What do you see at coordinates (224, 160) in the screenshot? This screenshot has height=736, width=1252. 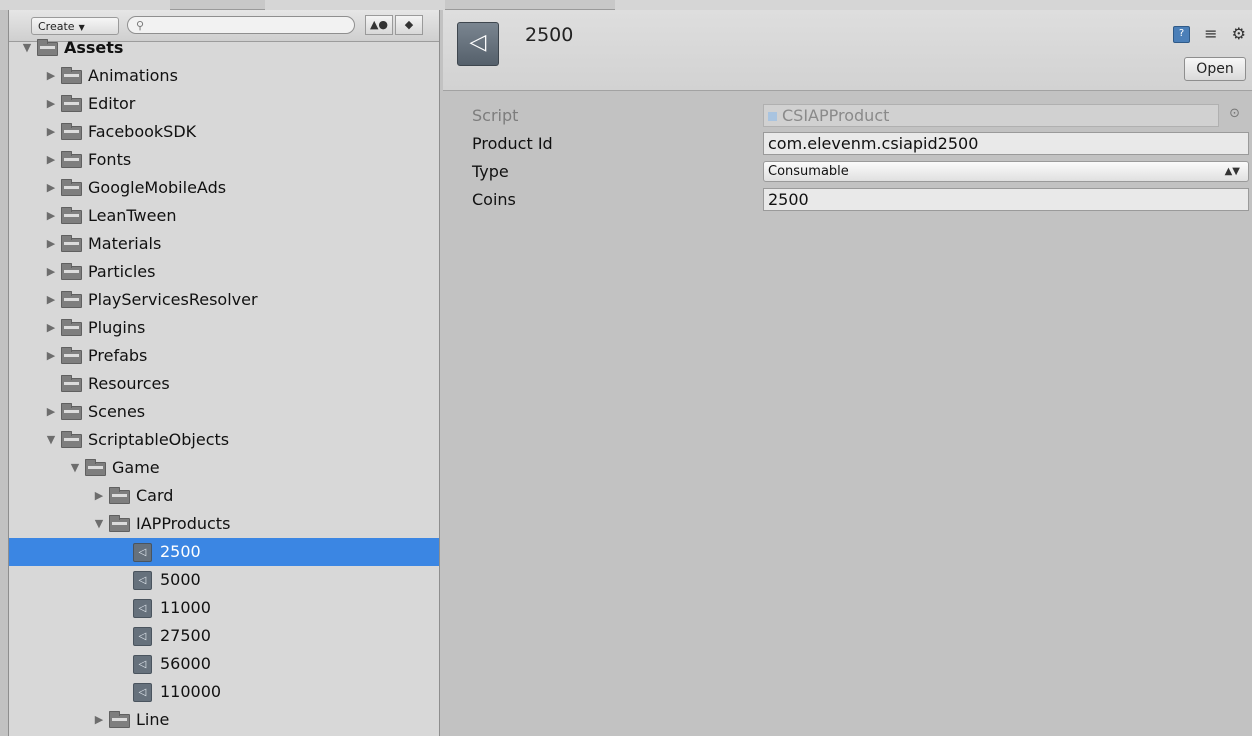 I see `folder-item: ▶ Fonts` at bounding box center [224, 160].